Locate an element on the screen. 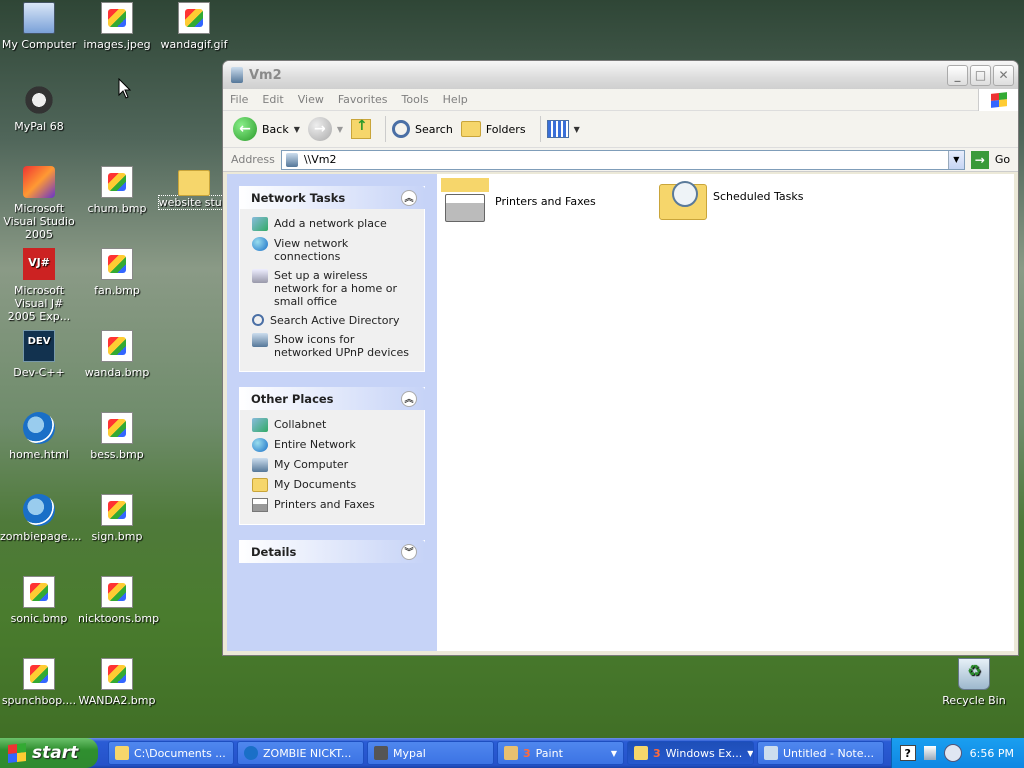  minimize-button: _ is located at coordinates (957, 75).